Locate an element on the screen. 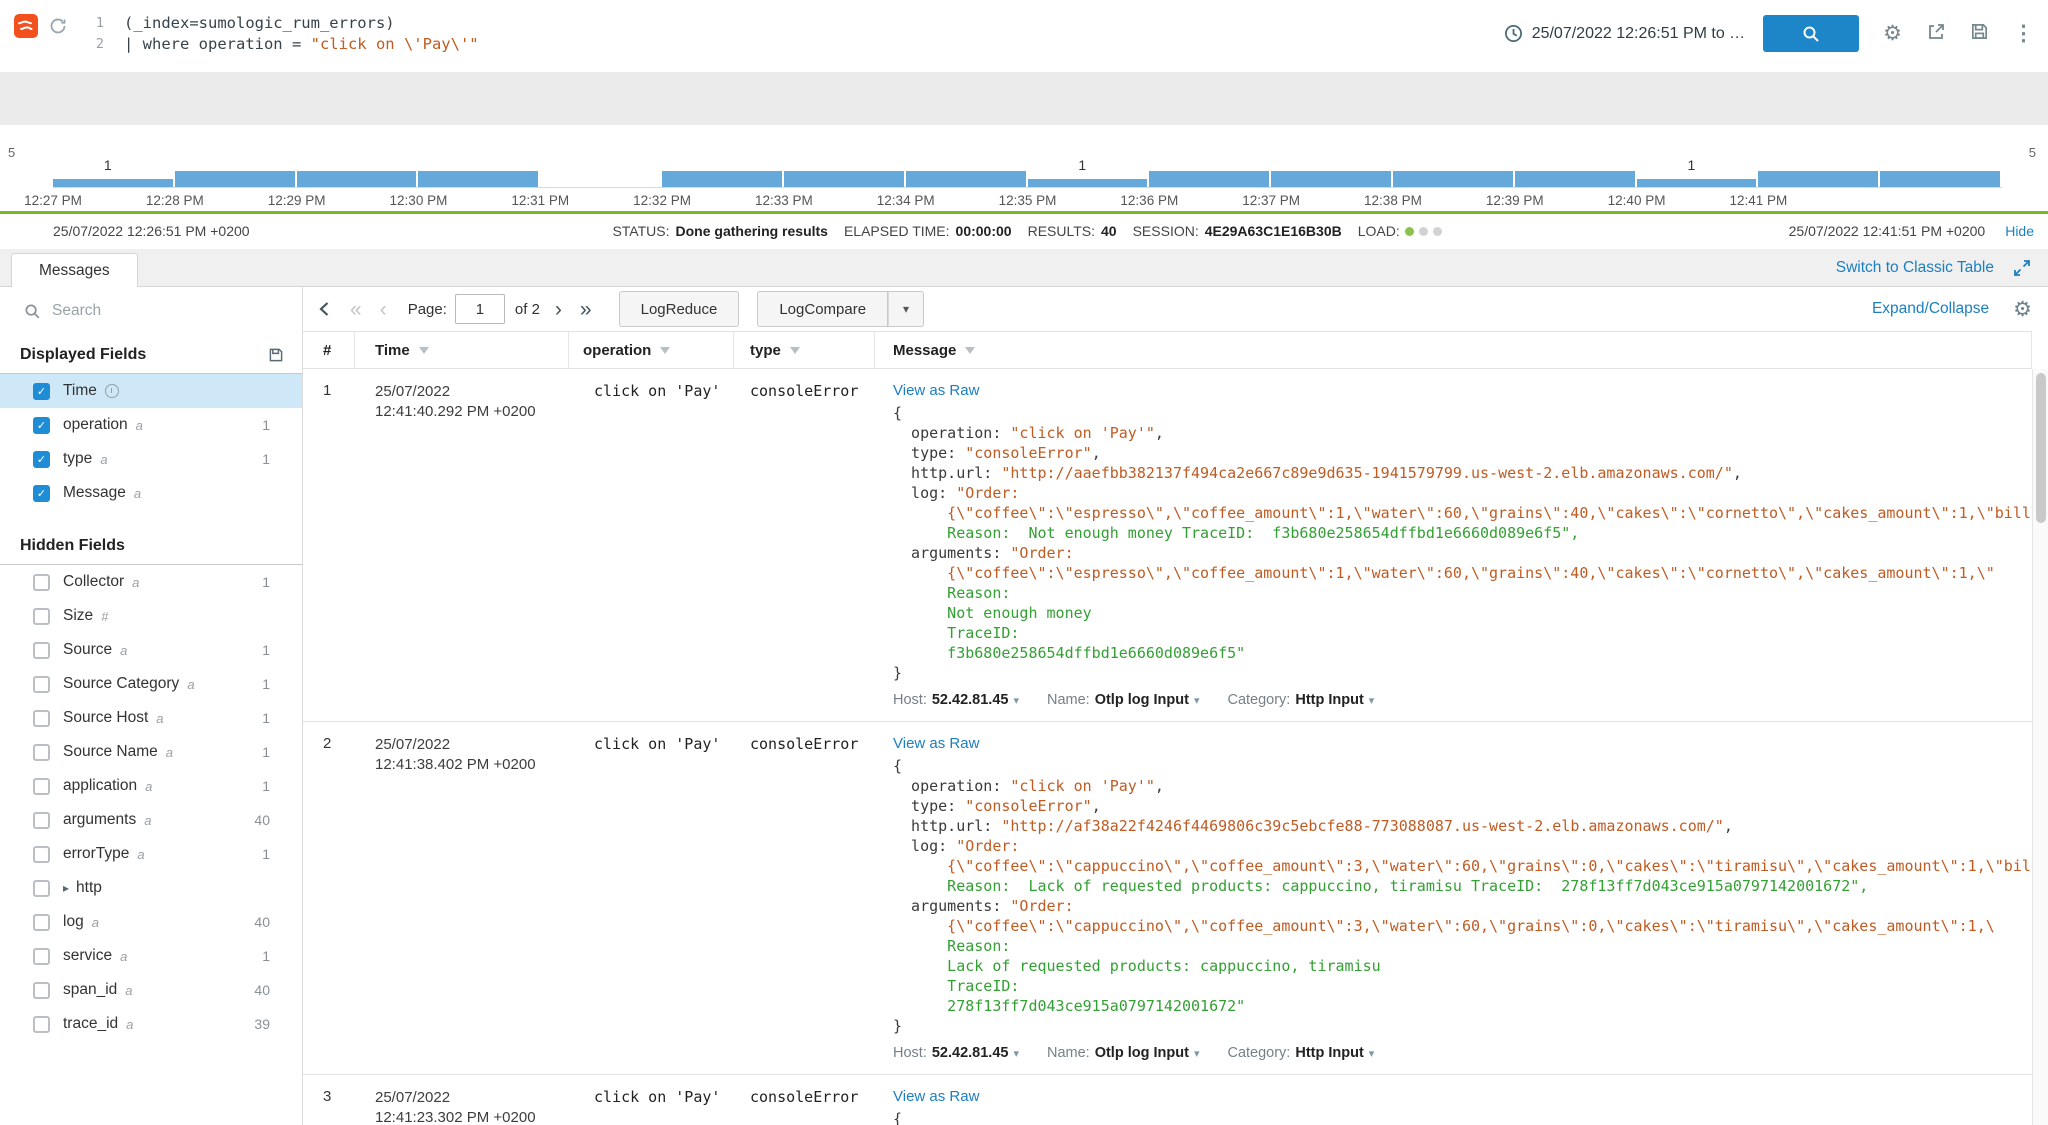 This screenshot has height=1125, width=2048. column-header-operation: operation is located at coordinates (651, 350).